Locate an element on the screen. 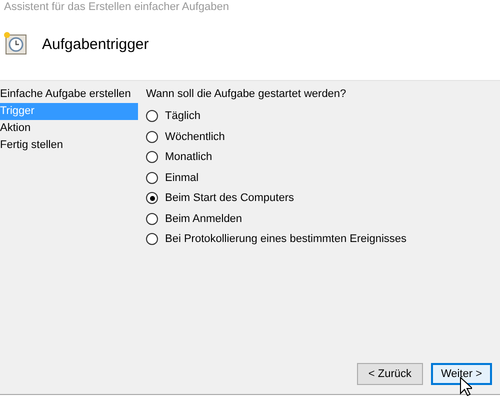 The width and height of the screenshot is (500, 404). back-button: < Zurück is located at coordinates (389, 374).